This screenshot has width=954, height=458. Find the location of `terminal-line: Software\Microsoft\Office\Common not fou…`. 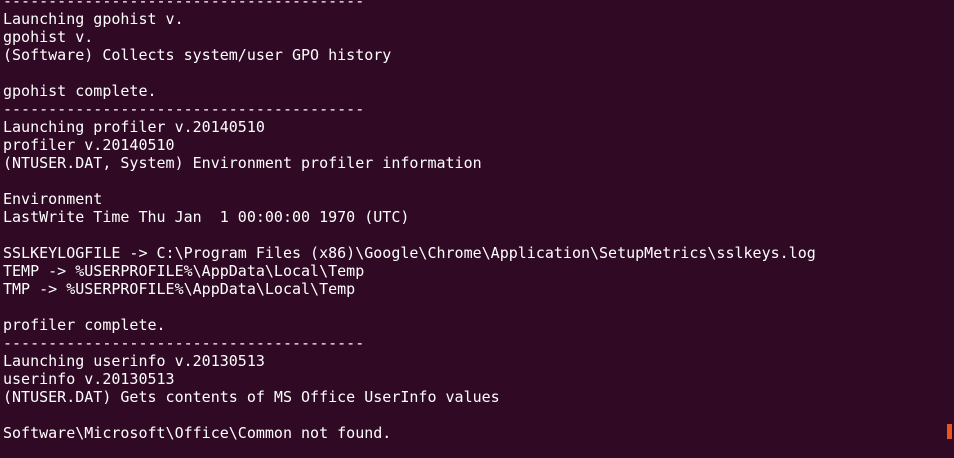

terminal-line: Software\Microsoft\Office\Common not fou… is located at coordinates (197, 433).